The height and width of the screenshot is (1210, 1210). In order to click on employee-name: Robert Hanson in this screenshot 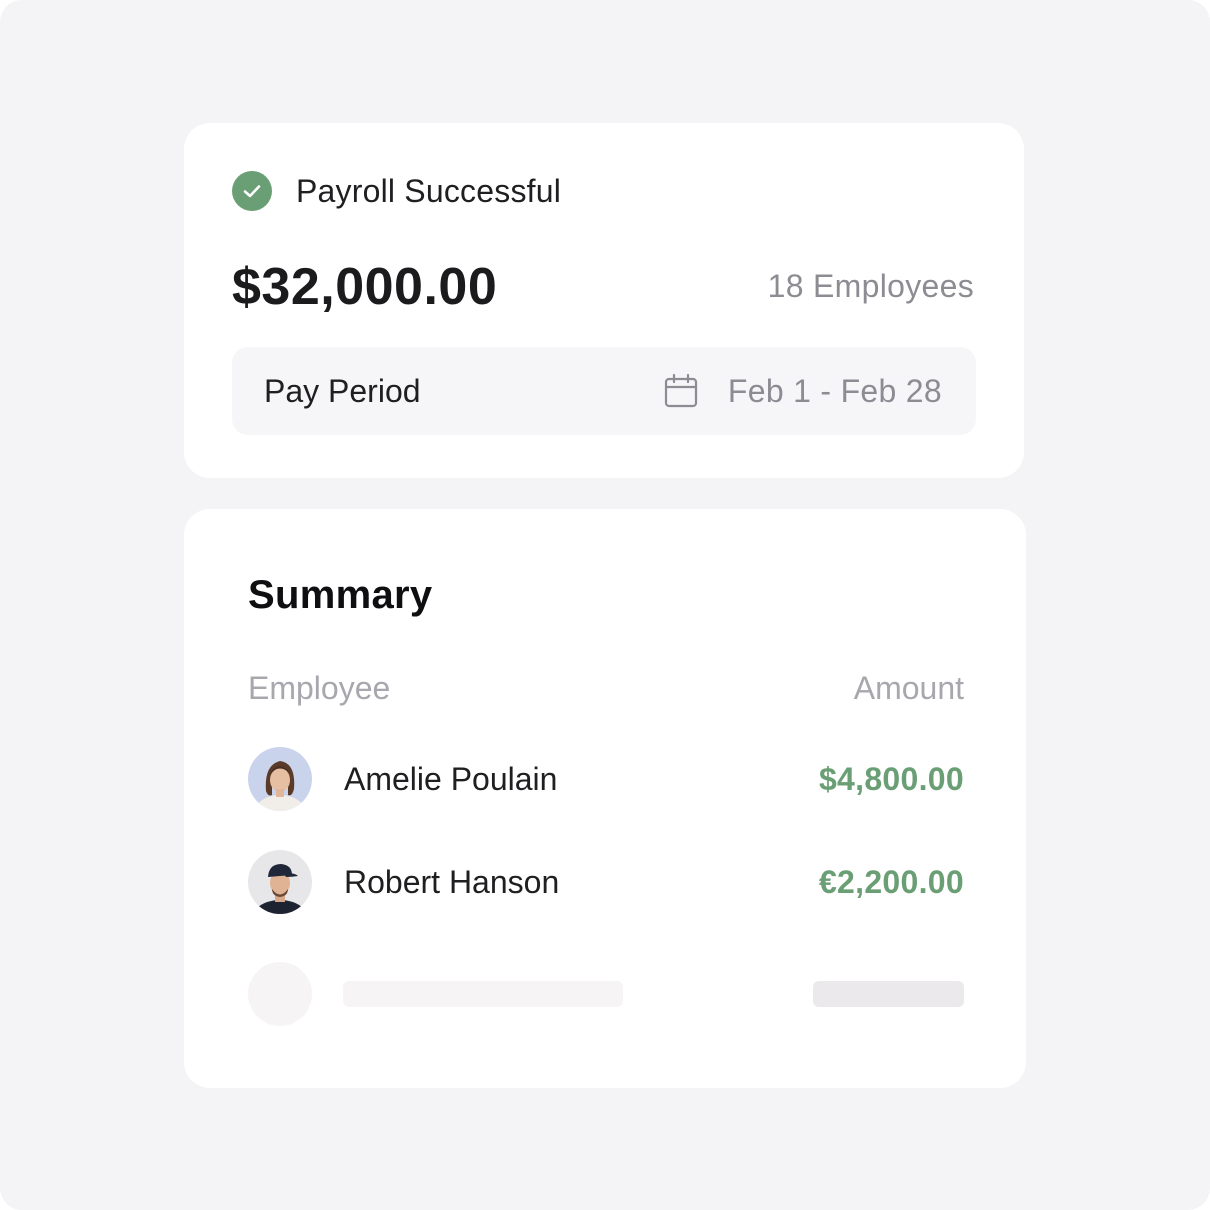, I will do `click(452, 882)`.